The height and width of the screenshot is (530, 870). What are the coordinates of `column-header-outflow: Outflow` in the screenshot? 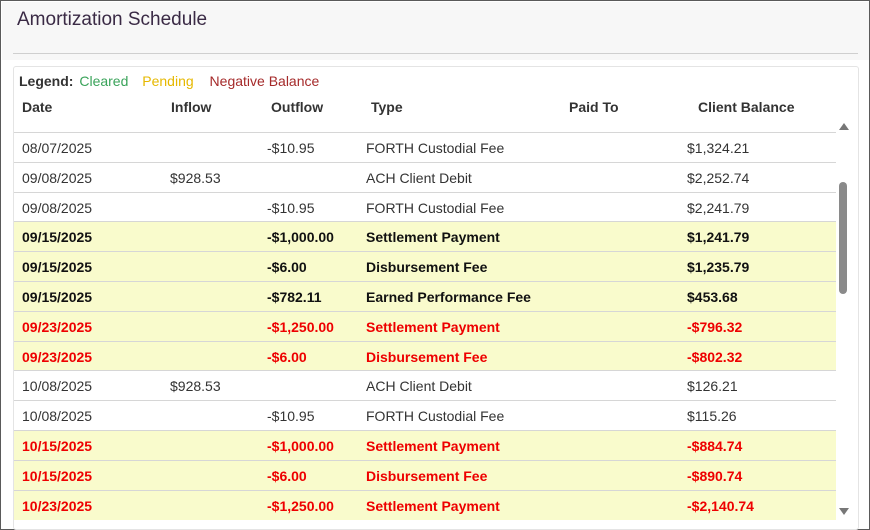 It's located at (297, 107).